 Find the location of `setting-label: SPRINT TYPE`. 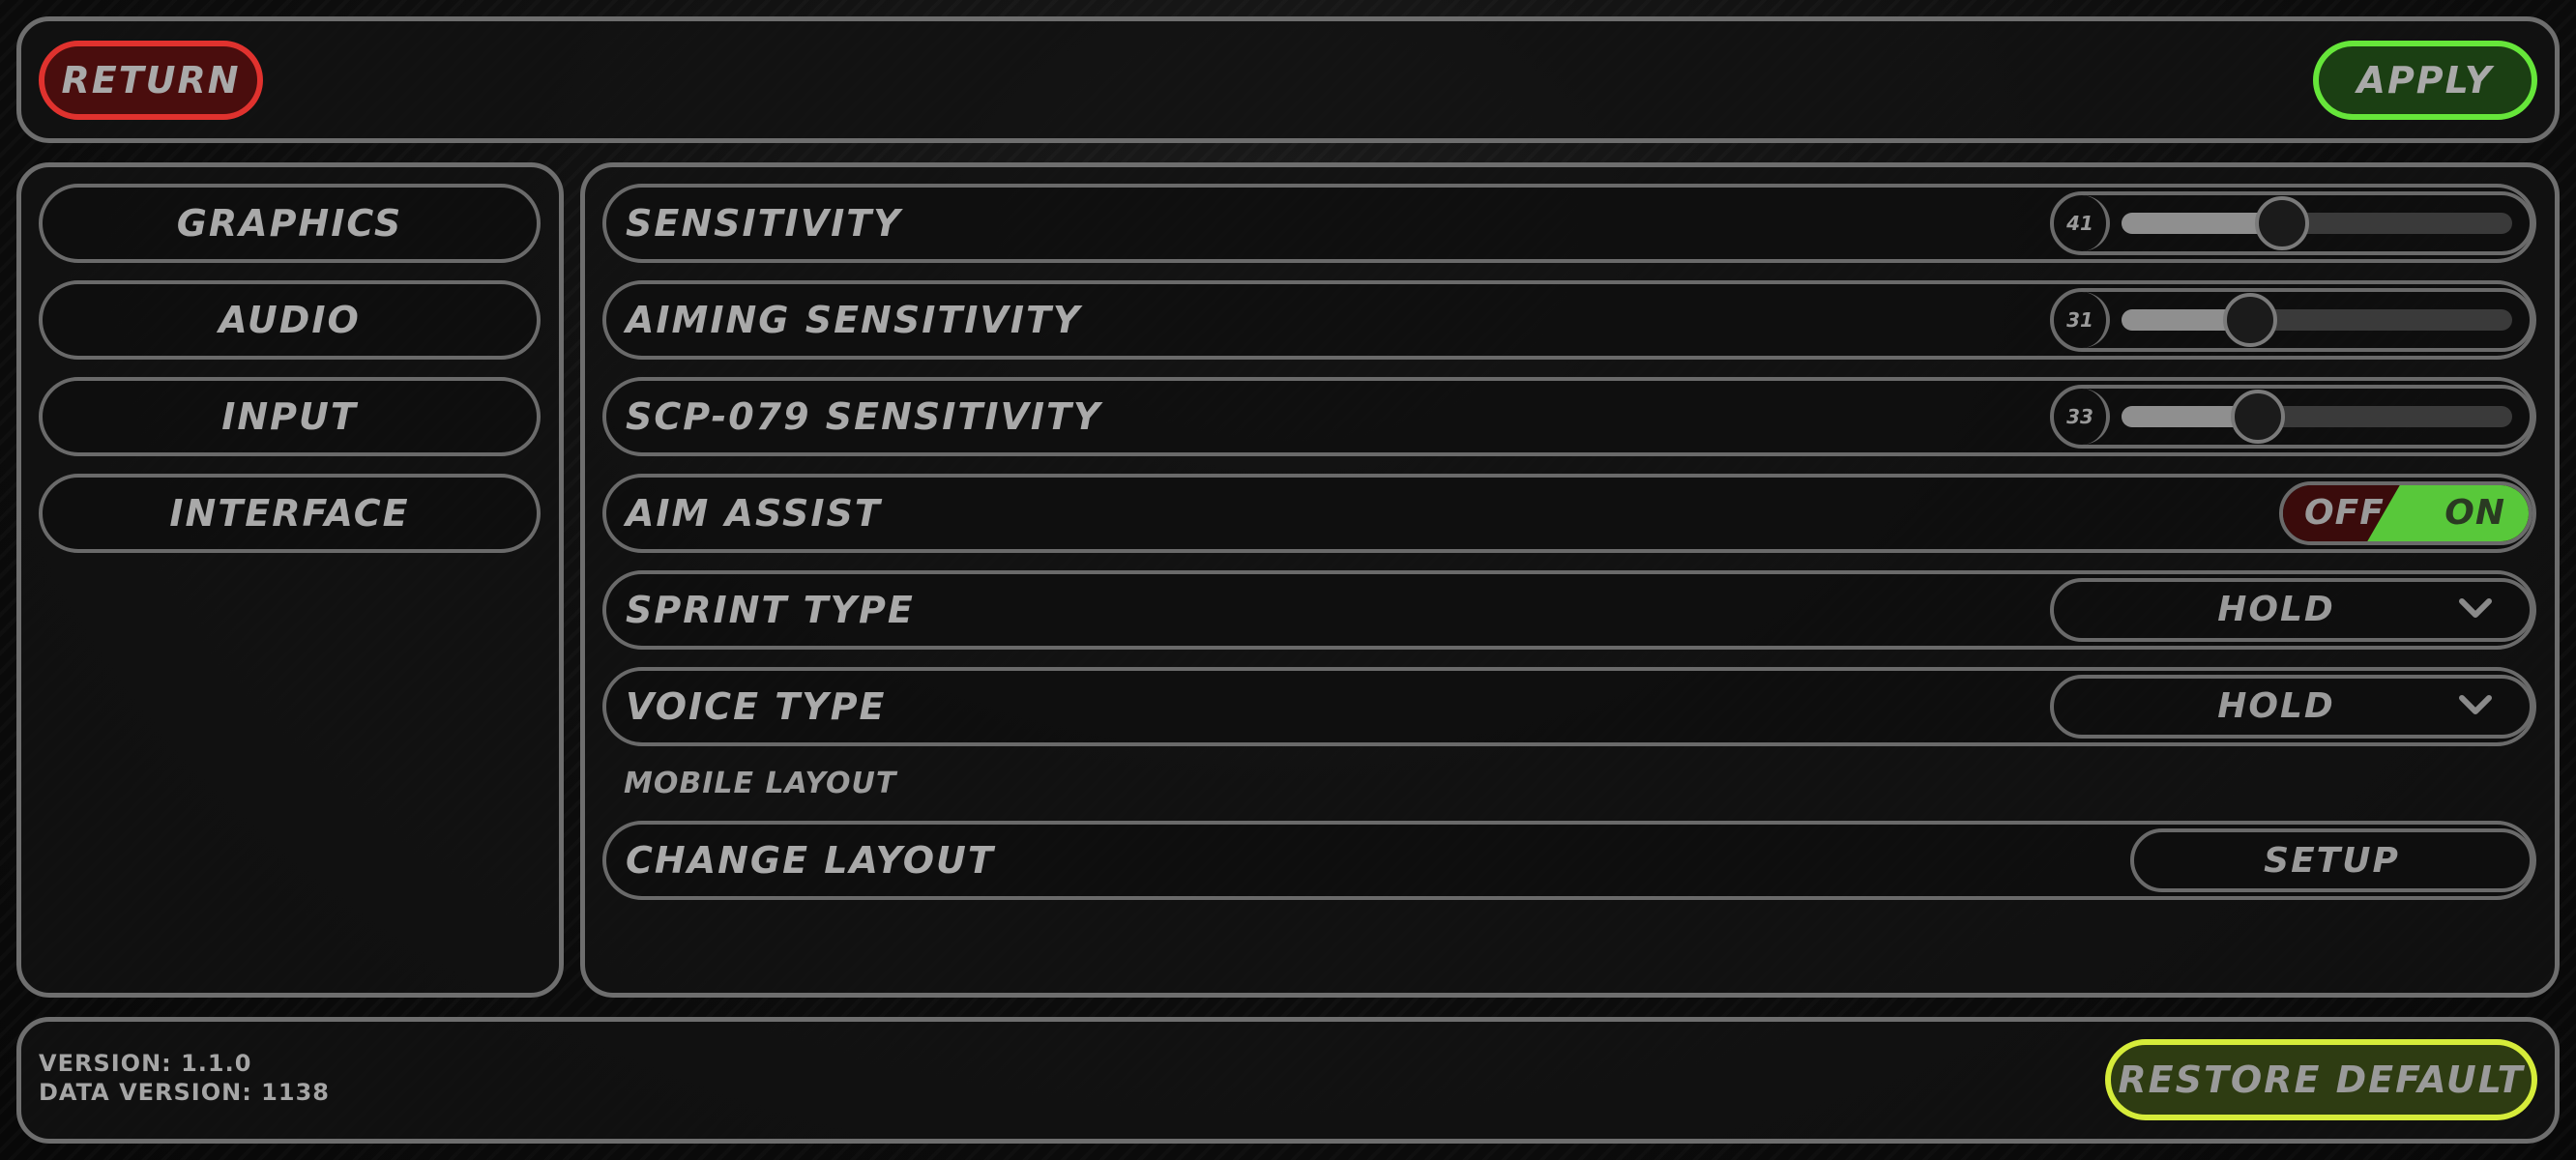

setting-label: SPRINT TYPE is located at coordinates (770, 610).